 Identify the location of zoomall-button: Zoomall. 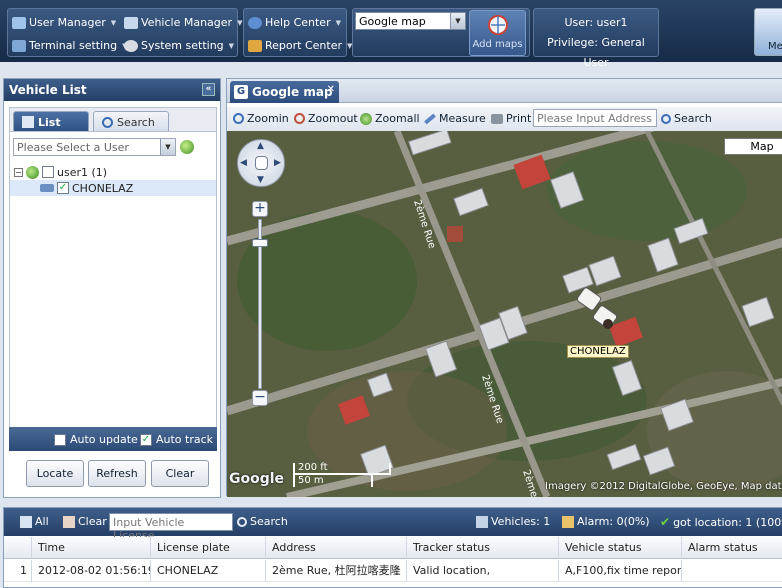
(390, 118).